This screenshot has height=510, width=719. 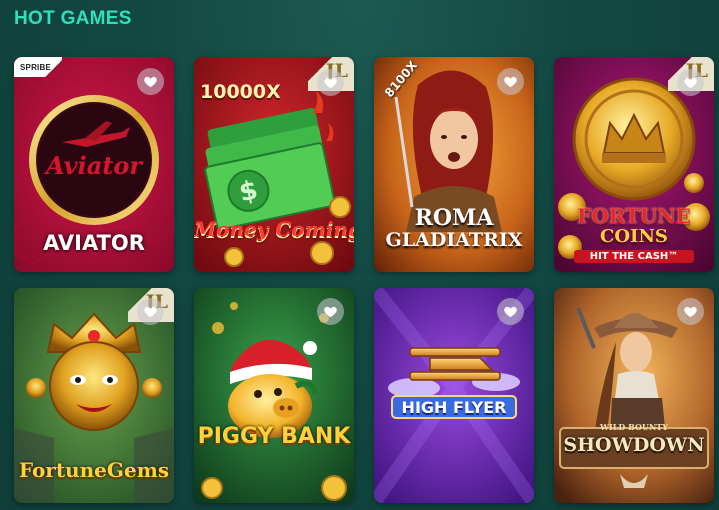 I want to click on game-title: SHOWDOWN, so click(x=634, y=445).